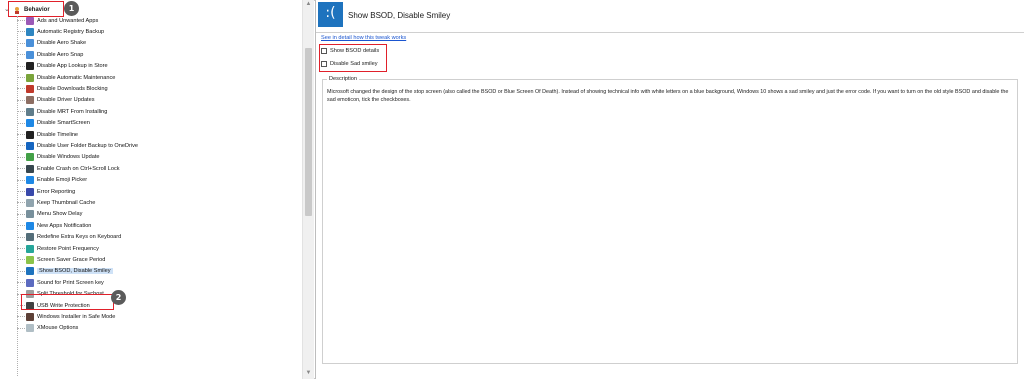  What do you see at coordinates (72, 88) in the screenshot?
I see `tree-item-label: Disable Downloads Blocking` at bounding box center [72, 88].